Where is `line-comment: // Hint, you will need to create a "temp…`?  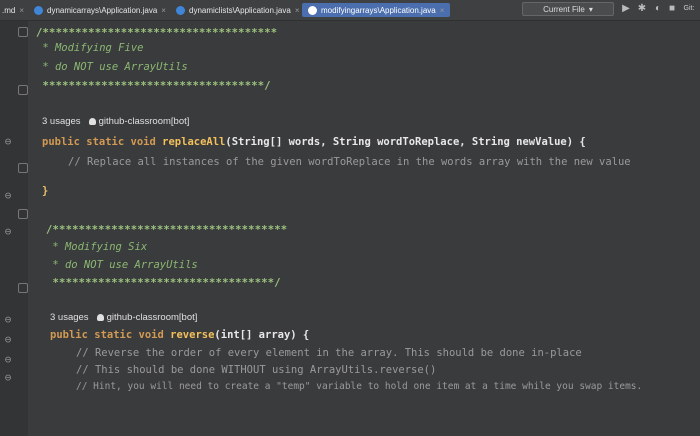 line-comment: // Hint, you will need to create a "temp… is located at coordinates (359, 386).